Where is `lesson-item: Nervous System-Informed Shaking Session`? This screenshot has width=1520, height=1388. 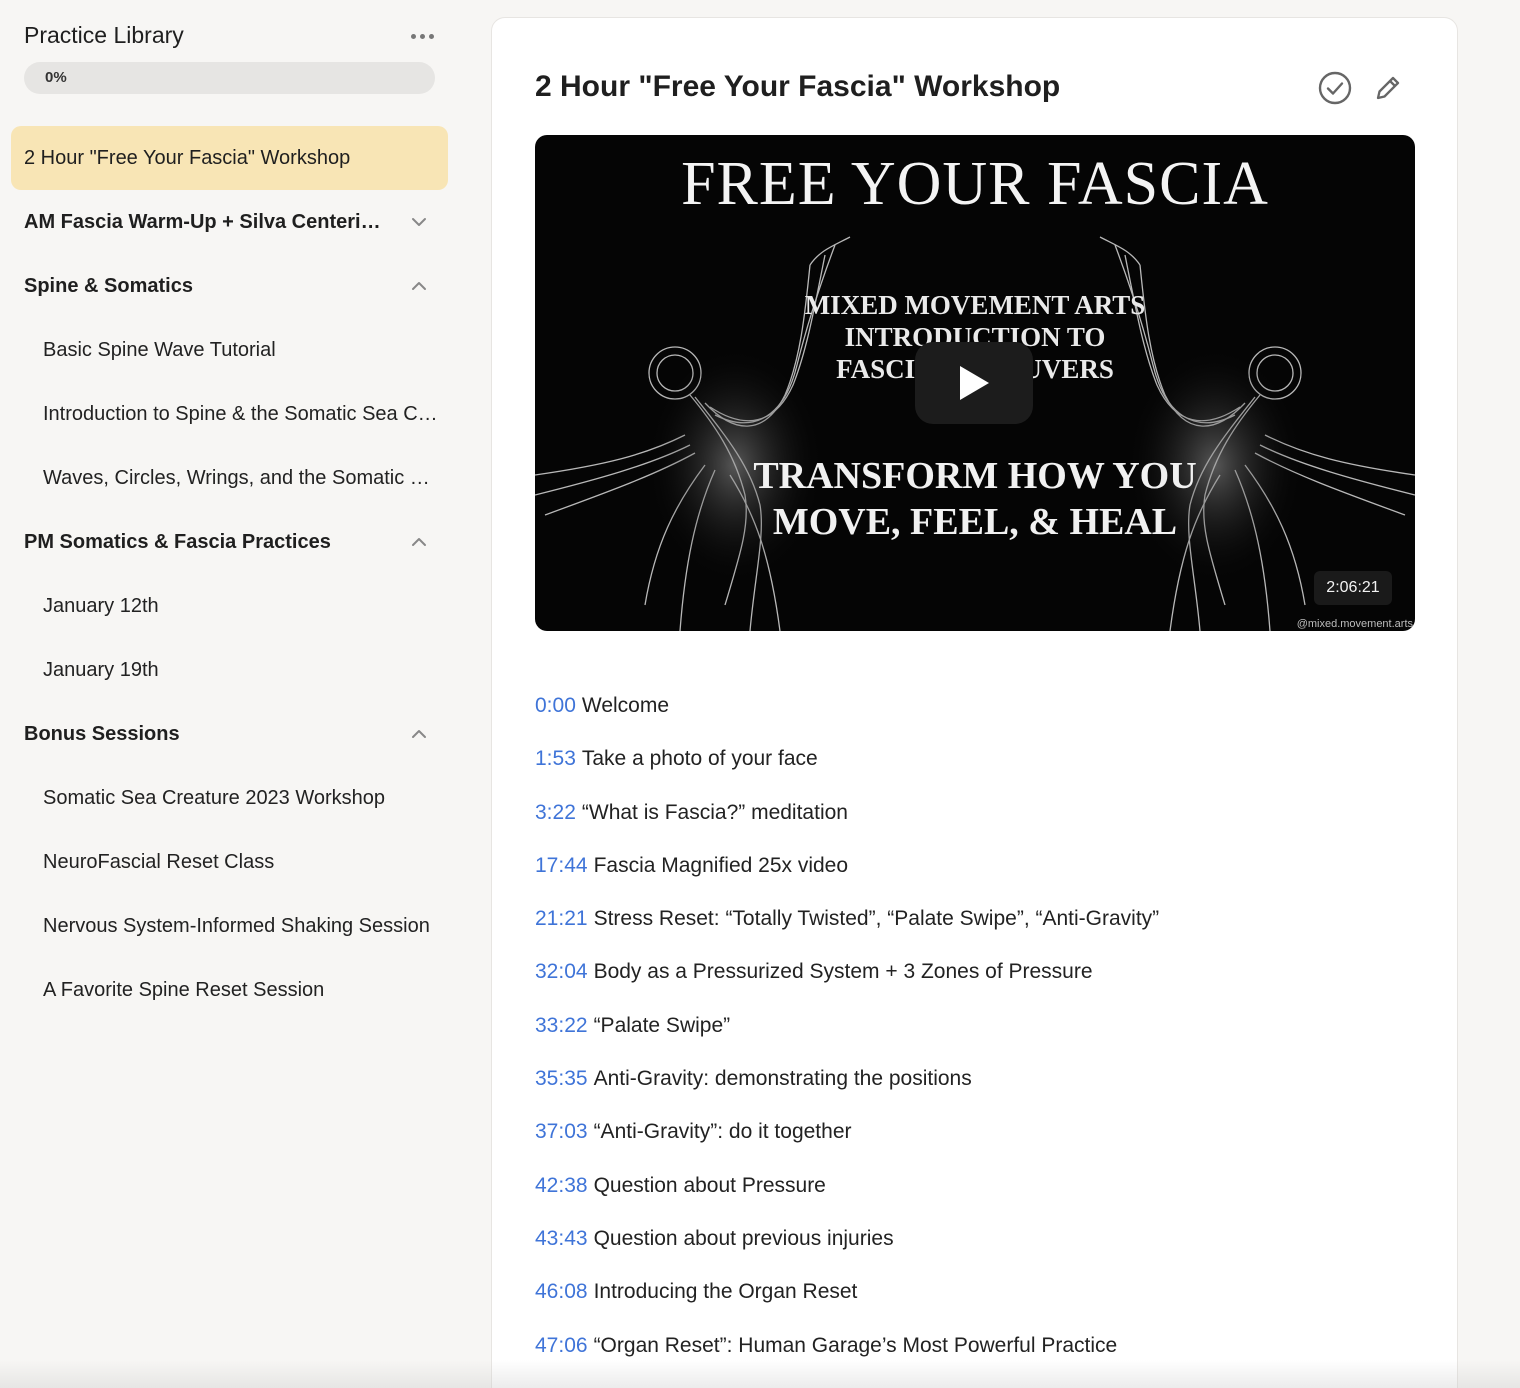
lesson-item: Nervous System-Informed Shaking Session is located at coordinates (241, 926).